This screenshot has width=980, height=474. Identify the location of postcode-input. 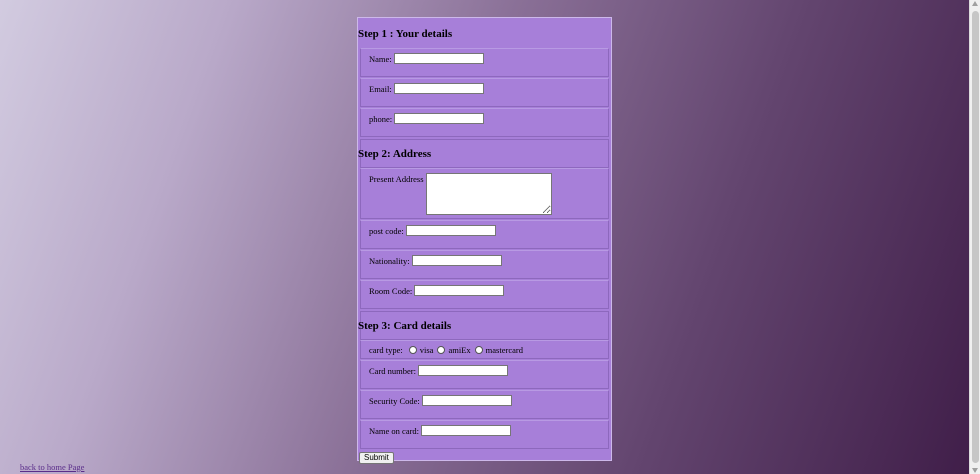
(450, 230).